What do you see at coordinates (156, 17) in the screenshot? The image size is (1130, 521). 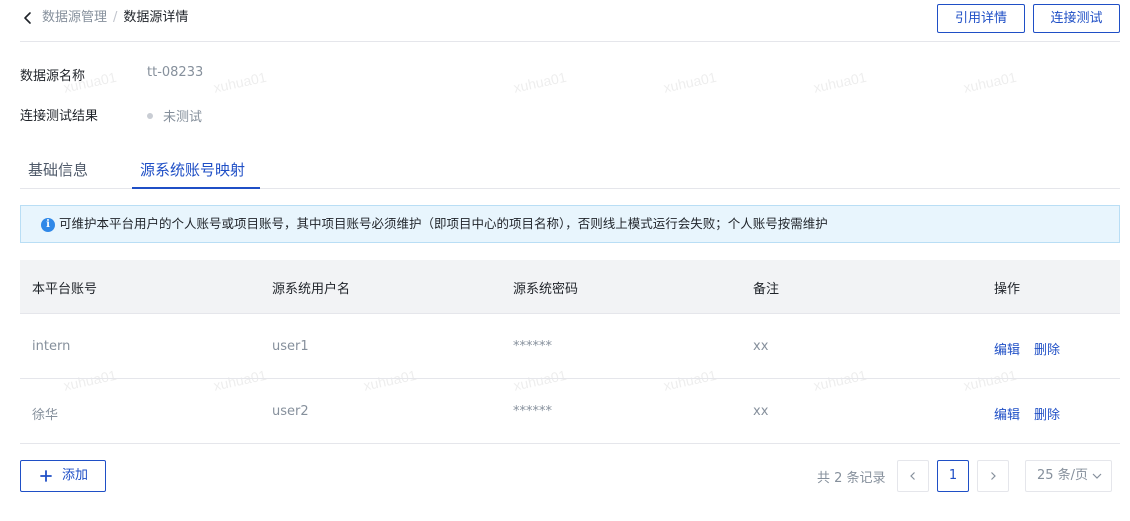 I see `breadcrumb-current: 数据源详情` at bounding box center [156, 17].